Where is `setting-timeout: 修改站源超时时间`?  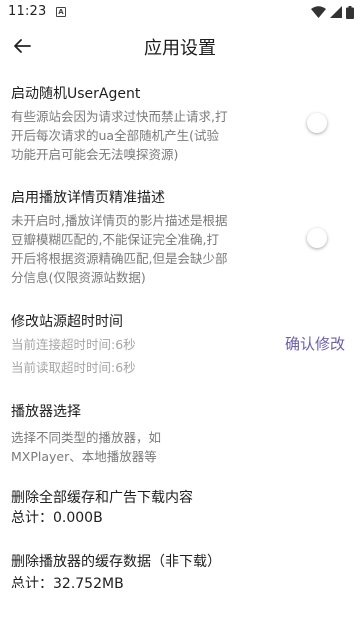 setting-timeout: 修改站源超时时间 is located at coordinates (161, 322).